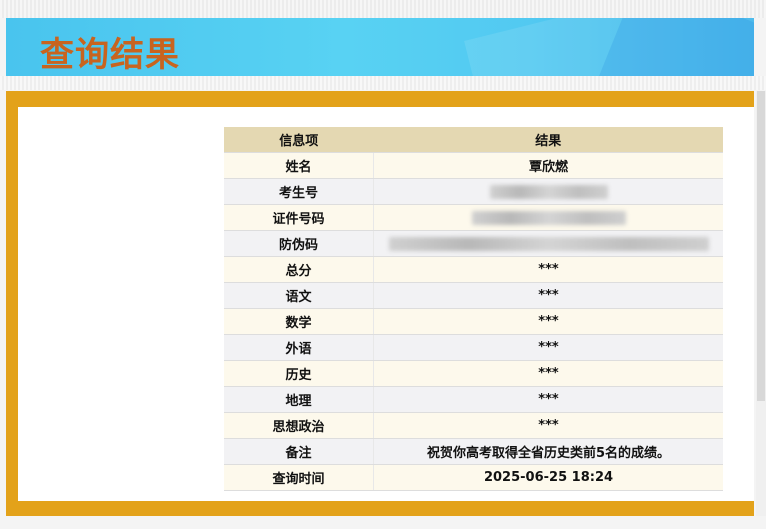  I want to click on table-row: 数学 ***, so click(473, 321).